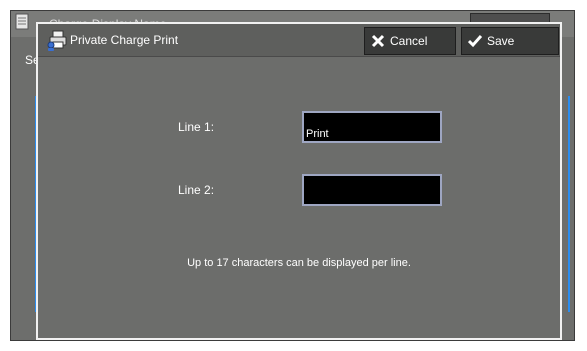 Image resolution: width=587 pixels, height=351 pixels. I want to click on checkmark-icon, so click(475, 41).